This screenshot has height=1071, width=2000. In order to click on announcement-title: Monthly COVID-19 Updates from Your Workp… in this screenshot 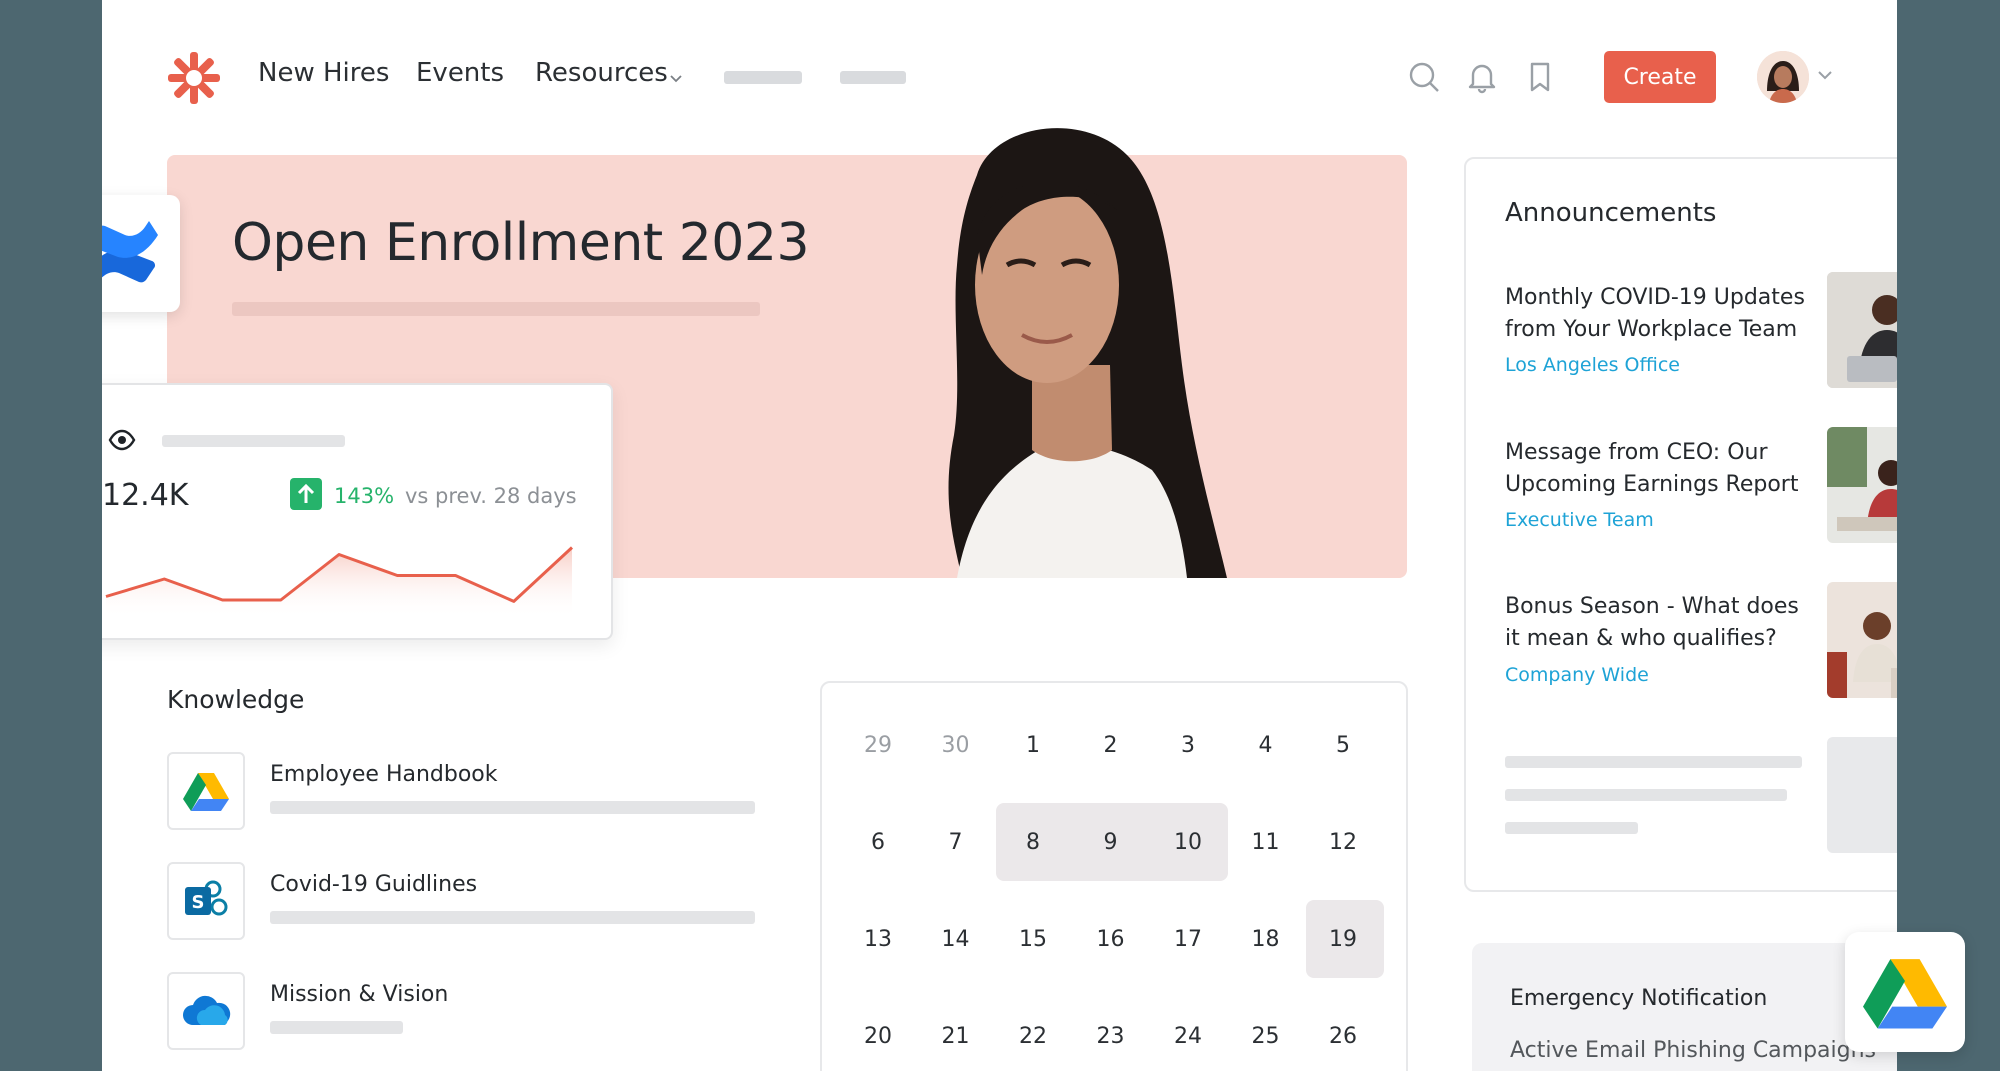, I will do `click(1660, 314)`.